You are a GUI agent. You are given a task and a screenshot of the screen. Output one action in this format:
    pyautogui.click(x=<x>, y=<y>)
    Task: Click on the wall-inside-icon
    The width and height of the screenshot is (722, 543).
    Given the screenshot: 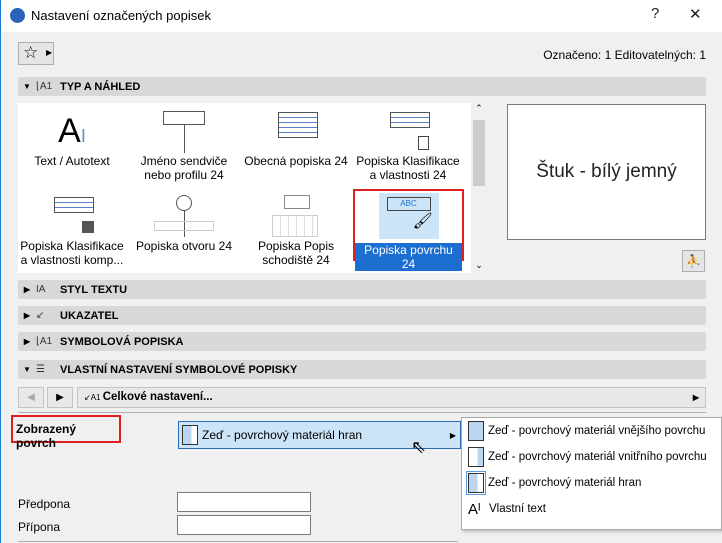 What is the action you would take?
    pyautogui.click(x=476, y=457)
    